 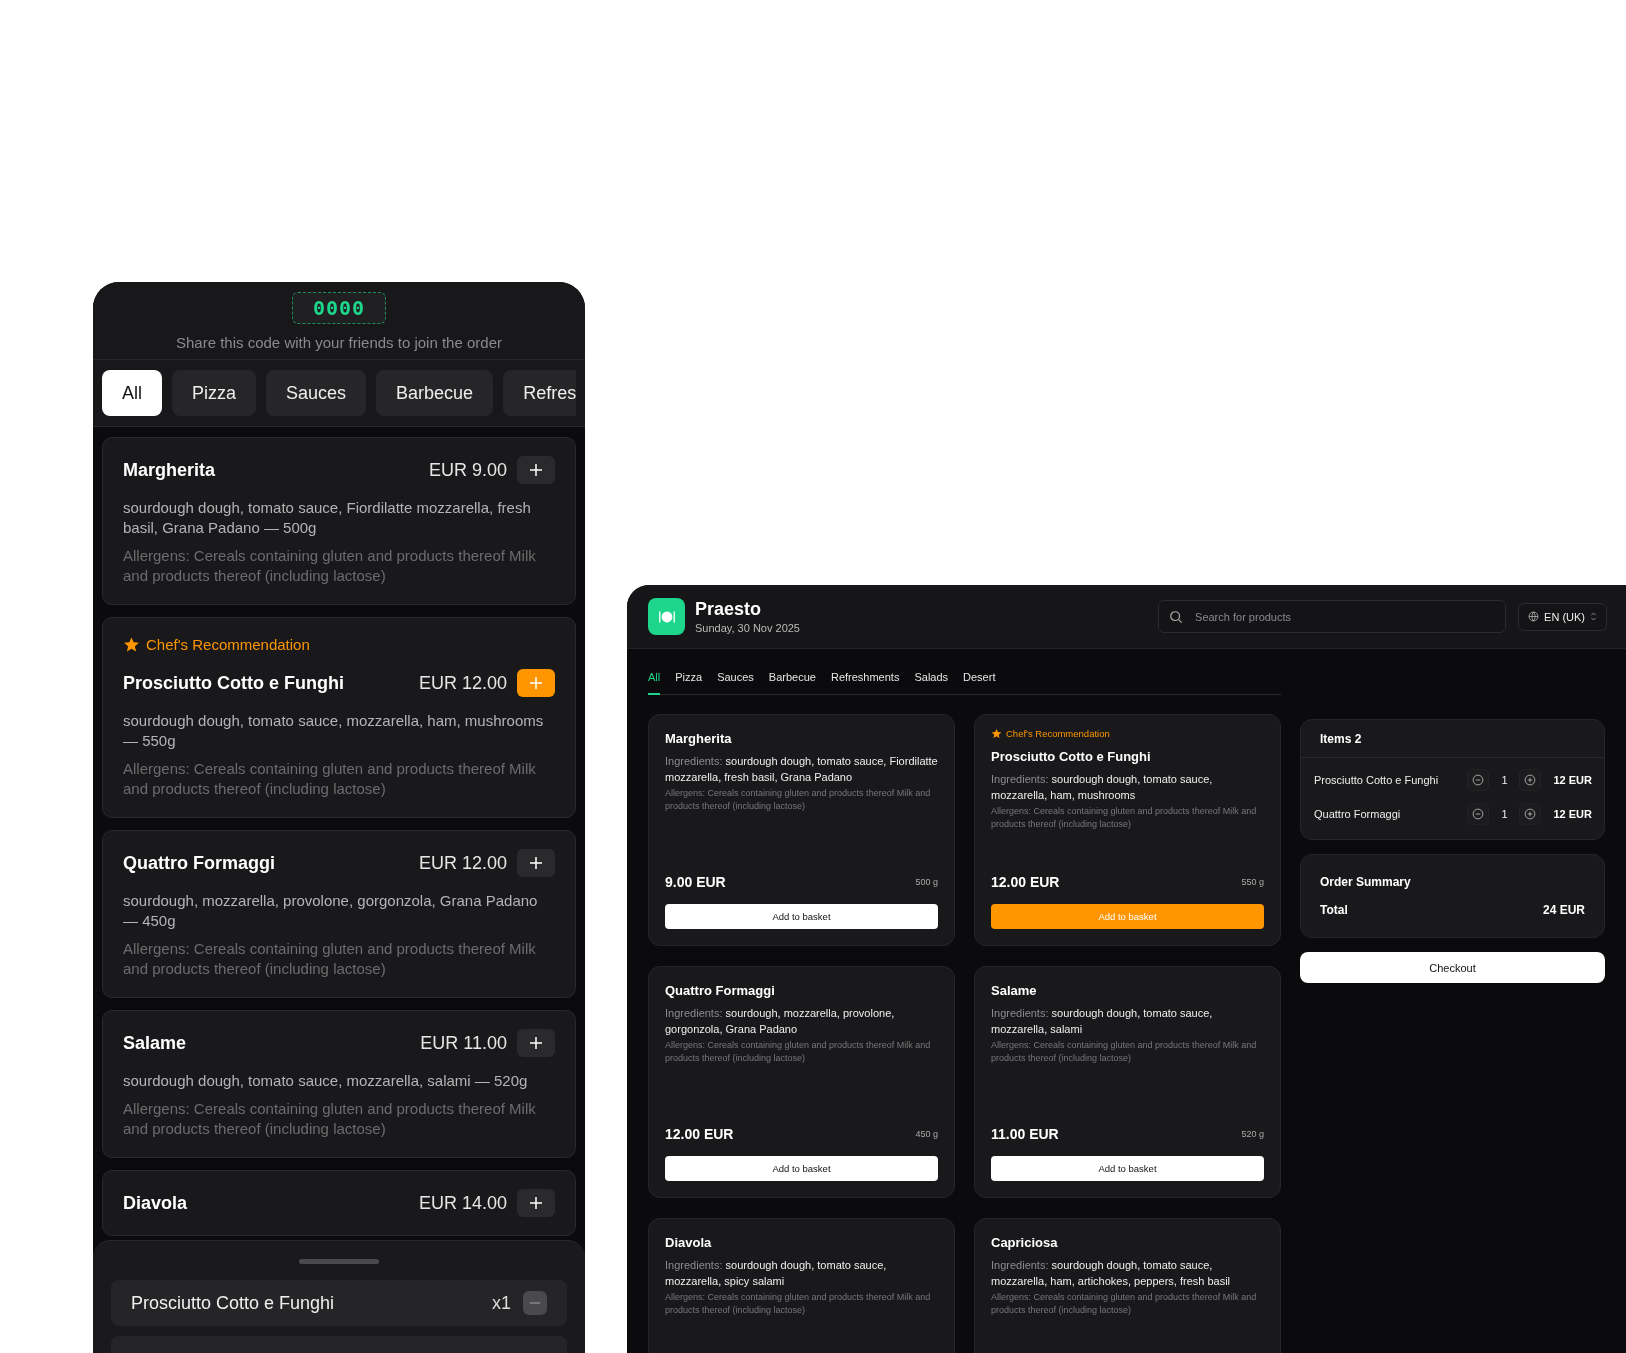 What do you see at coordinates (1102, 1021) in the screenshot?
I see `ingredients-text: Ingredients: sourdough dough, tomato sauce, mozzarella, salami` at bounding box center [1102, 1021].